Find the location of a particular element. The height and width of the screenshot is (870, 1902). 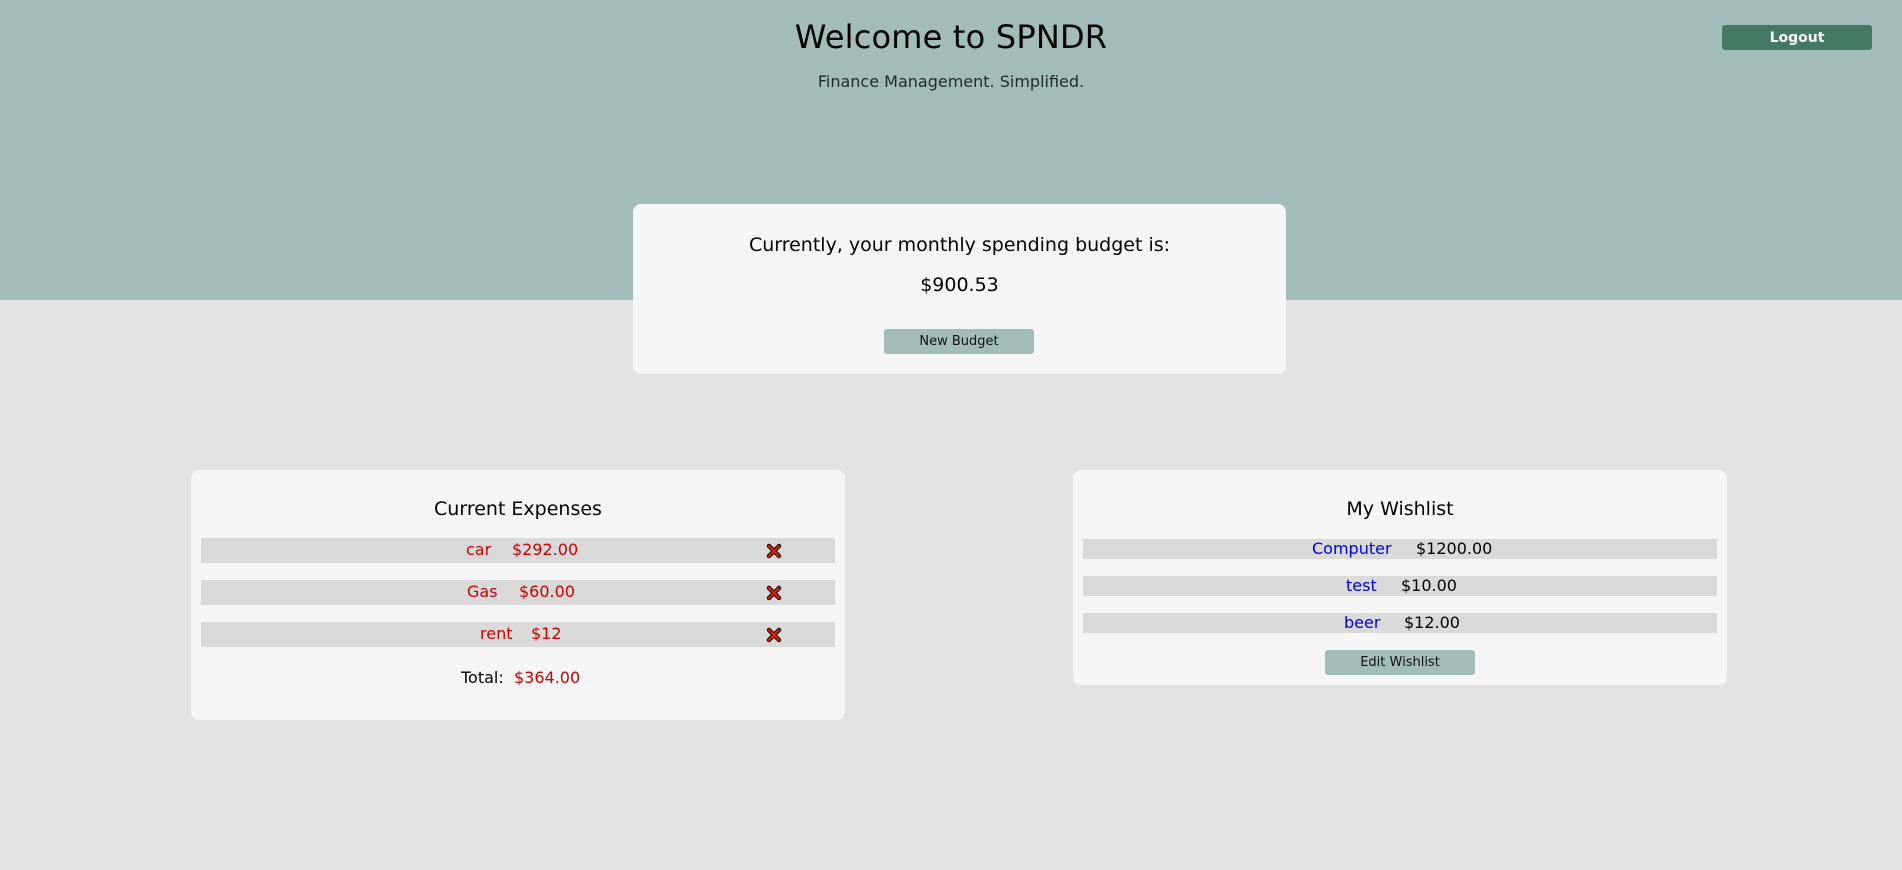

expense-name: Gas is located at coordinates (482, 591).